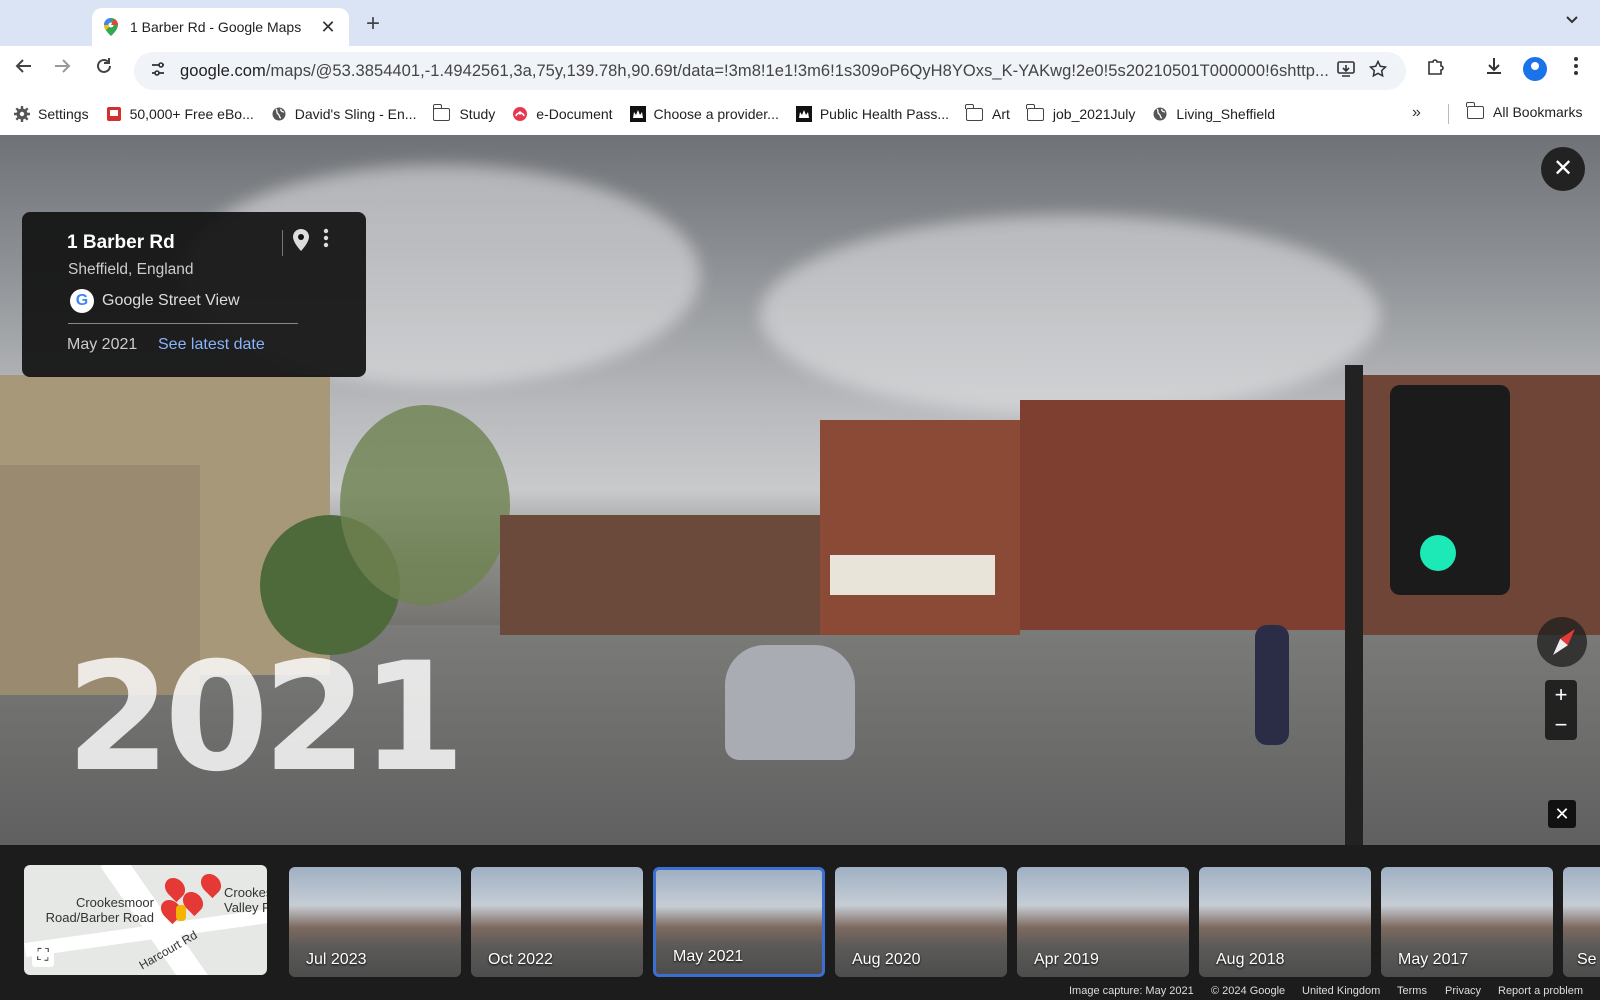  I want to click on more-bookmarks-chevron-icon: », so click(1416, 113).